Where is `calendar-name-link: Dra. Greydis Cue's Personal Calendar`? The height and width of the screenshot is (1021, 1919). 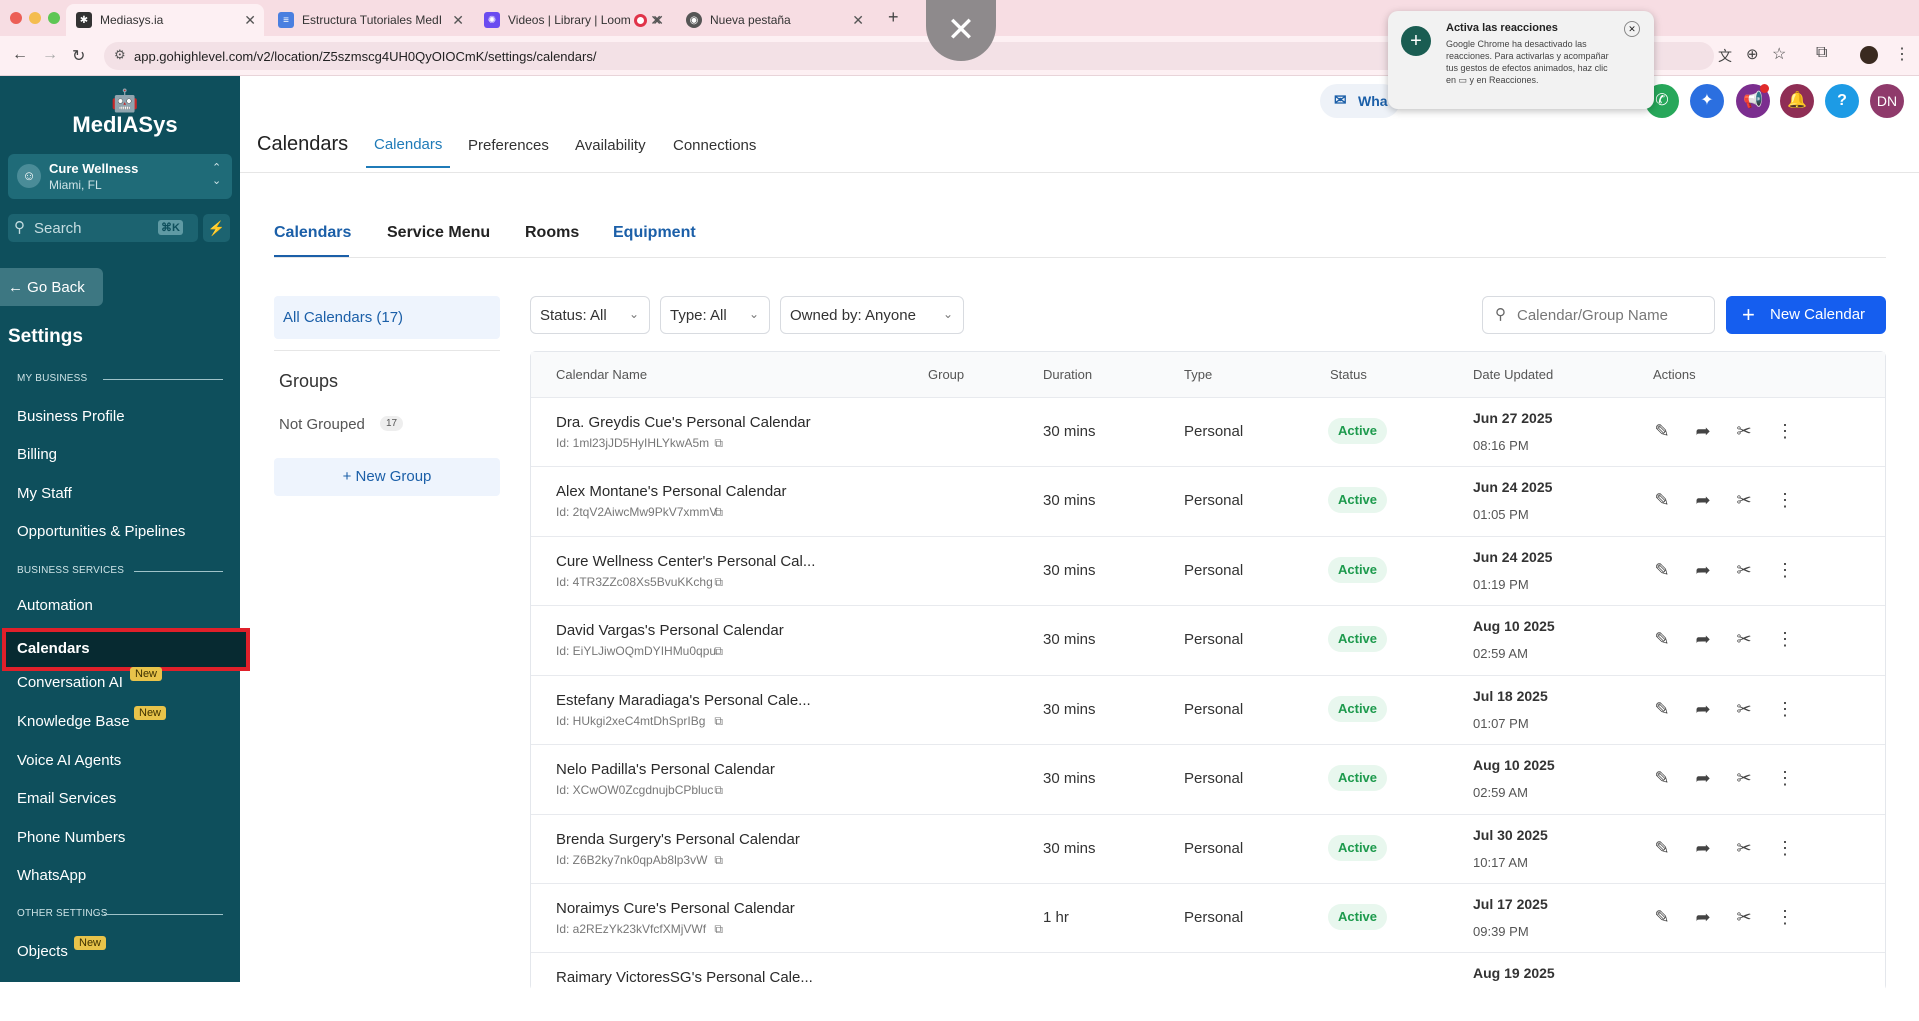
calendar-name-link: Dra. Greydis Cue's Personal Calendar is located at coordinates (683, 422).